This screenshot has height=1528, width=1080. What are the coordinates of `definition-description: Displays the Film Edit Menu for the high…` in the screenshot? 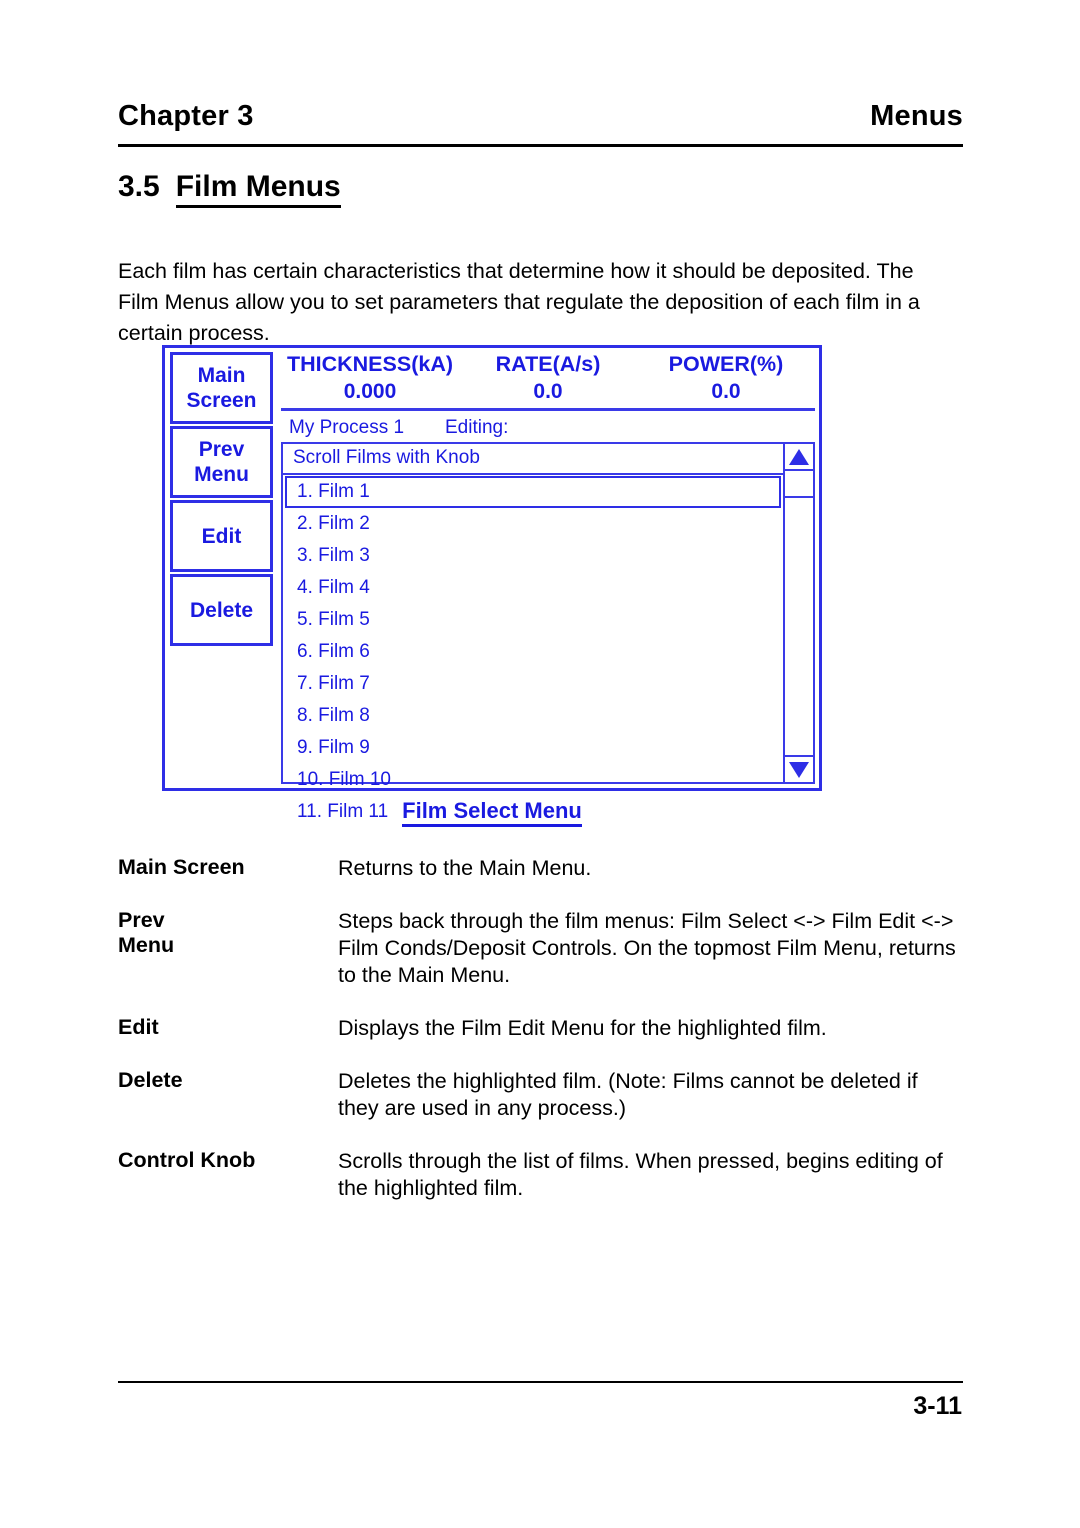 It's located at (582, 1028).